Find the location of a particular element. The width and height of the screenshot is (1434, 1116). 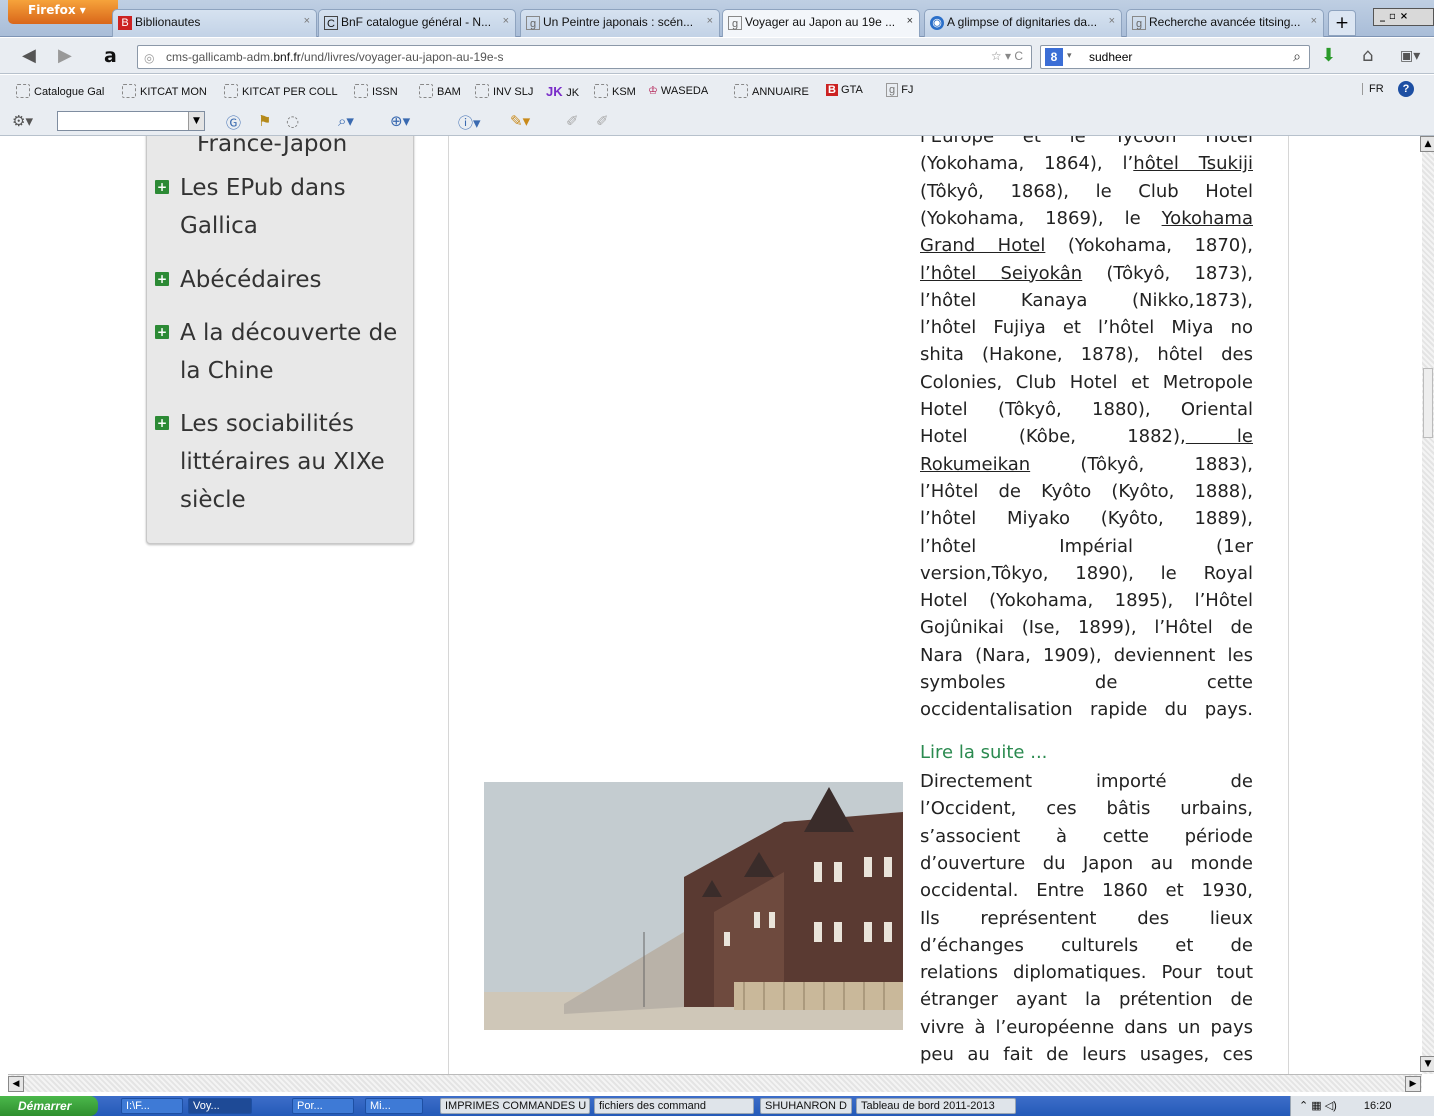

eraser-icon: ✐ is located at coordinates (602, 121).